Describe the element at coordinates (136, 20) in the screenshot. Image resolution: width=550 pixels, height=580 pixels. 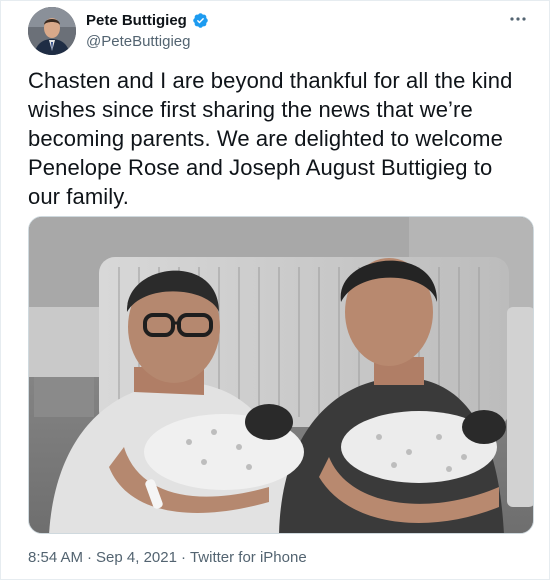
I see `author-display-name: Pete Buttigieg` at that location.